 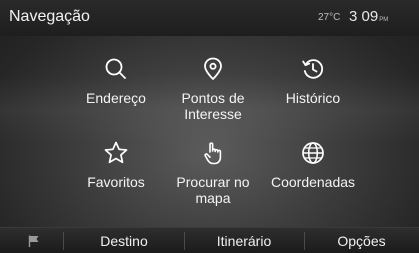 What do you see at coordinates (116, 98) in the screenshot?
I see `address-label: Endereço` at bounding box center [116, 98].